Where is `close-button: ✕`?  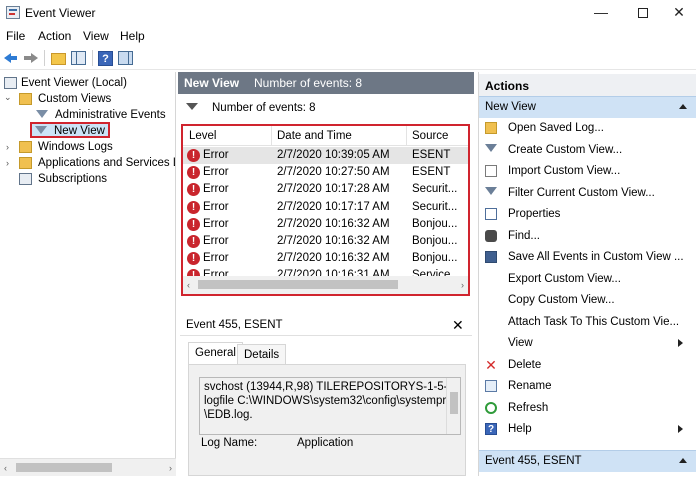 close-button: ✕ is located at coordinates (679, 13).